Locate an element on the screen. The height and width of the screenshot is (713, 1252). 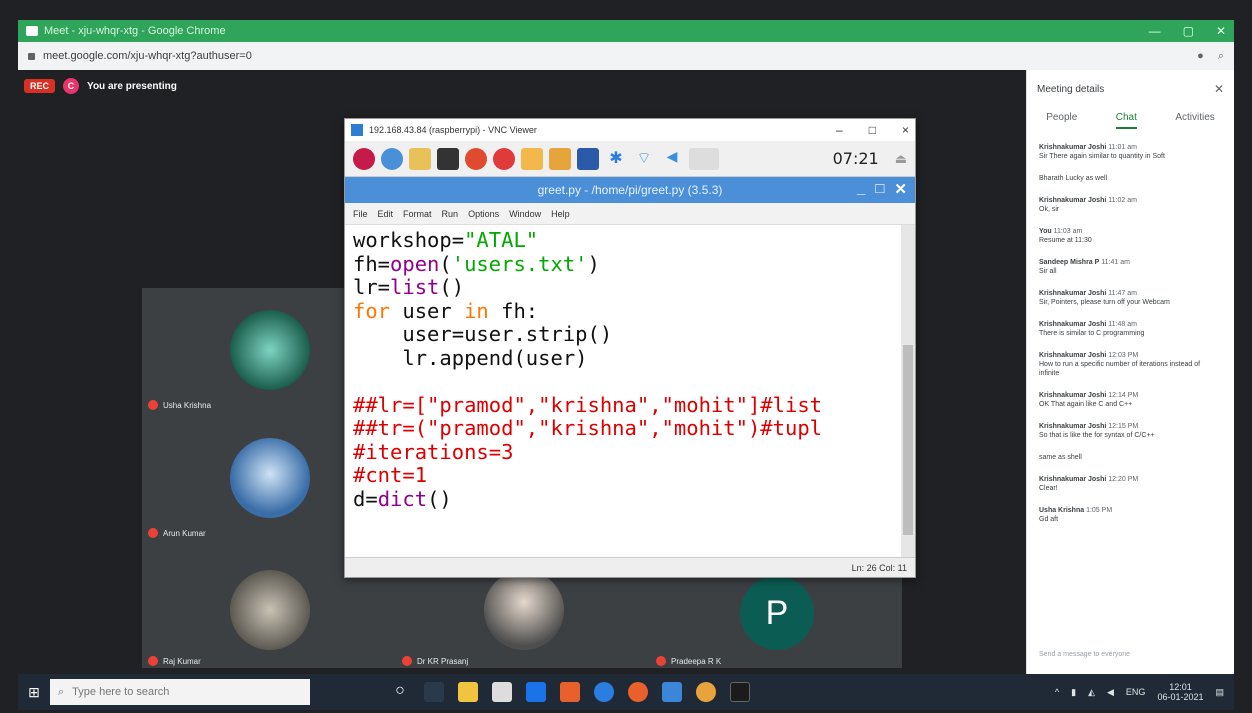
vnc-icon is located at coordinates (357, 130).